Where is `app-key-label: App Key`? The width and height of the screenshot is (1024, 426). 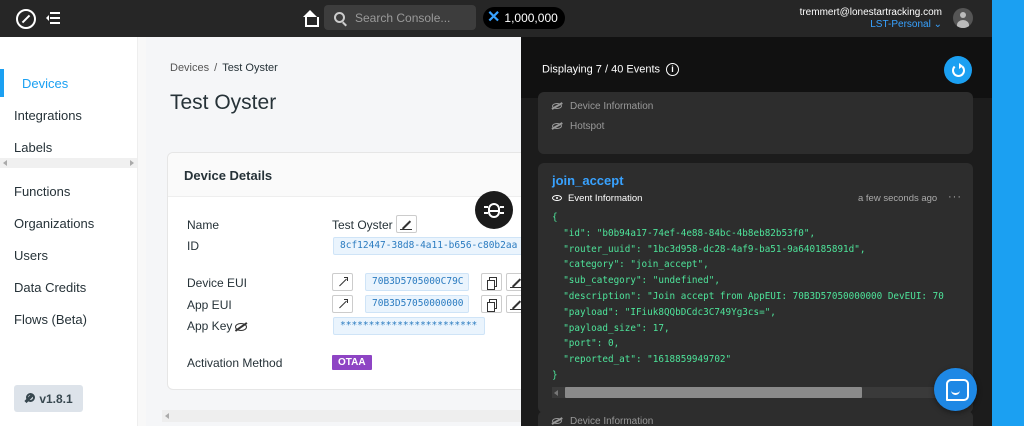
app-key-label: App Key is located at coordinates (217, 326).